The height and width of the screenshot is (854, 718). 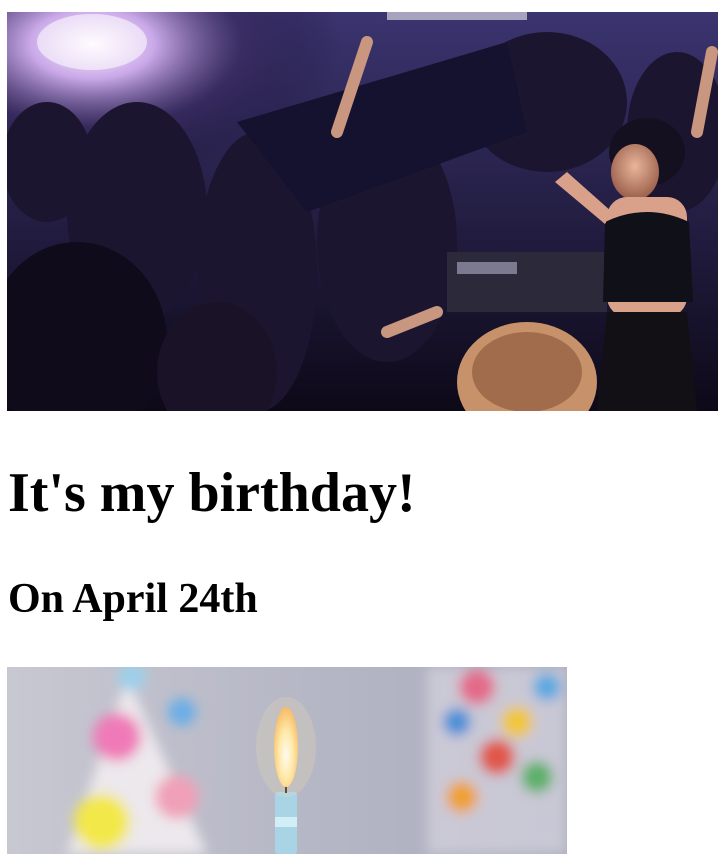 What do you see at coordinates (133, 599) in the screenshot?
I see `page-subtitle: On April 24th` at bounding box center [133, 599].